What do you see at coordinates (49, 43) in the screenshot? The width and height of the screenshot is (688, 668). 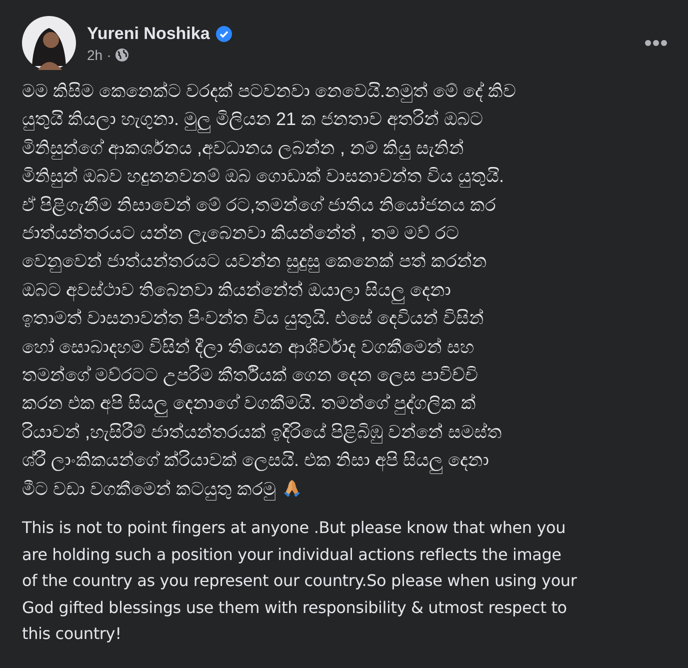 I see `avatar` at bounding box center [49, 43].